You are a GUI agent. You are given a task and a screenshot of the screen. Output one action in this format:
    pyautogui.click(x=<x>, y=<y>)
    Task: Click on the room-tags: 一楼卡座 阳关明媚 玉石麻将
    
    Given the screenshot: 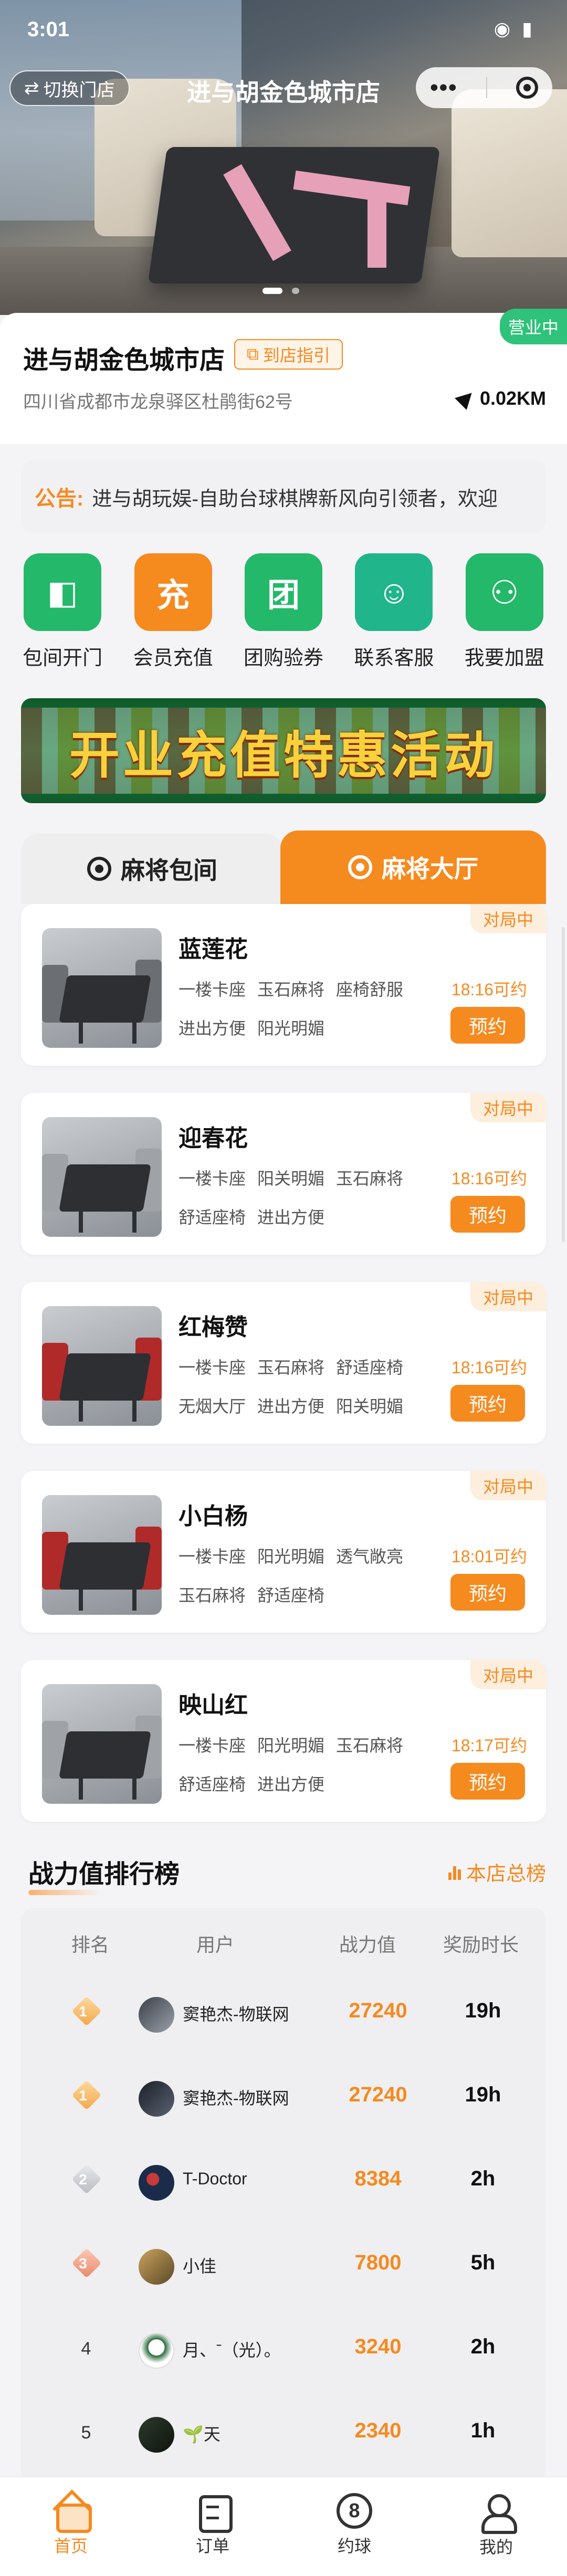 What is the action you would take?
    pyautogui.click(x=299, y=1178)
    